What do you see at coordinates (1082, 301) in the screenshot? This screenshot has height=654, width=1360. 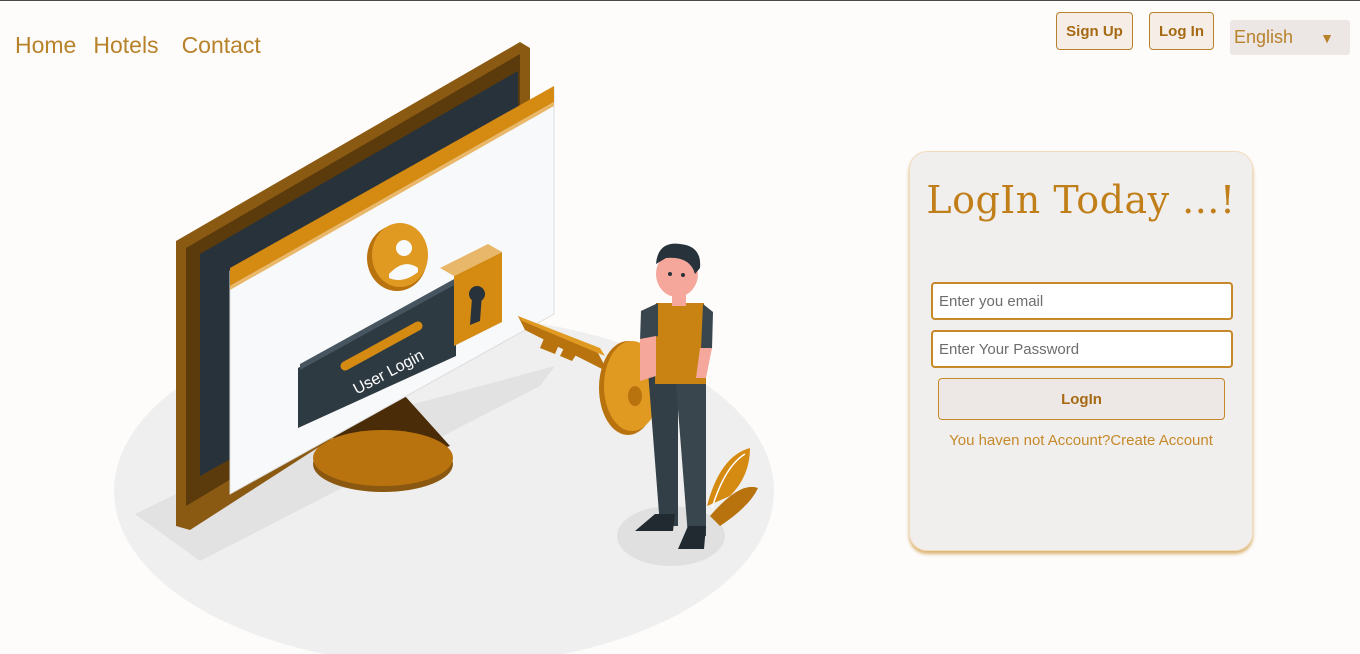 I see `email-input` at bounding box center [1082, 301].